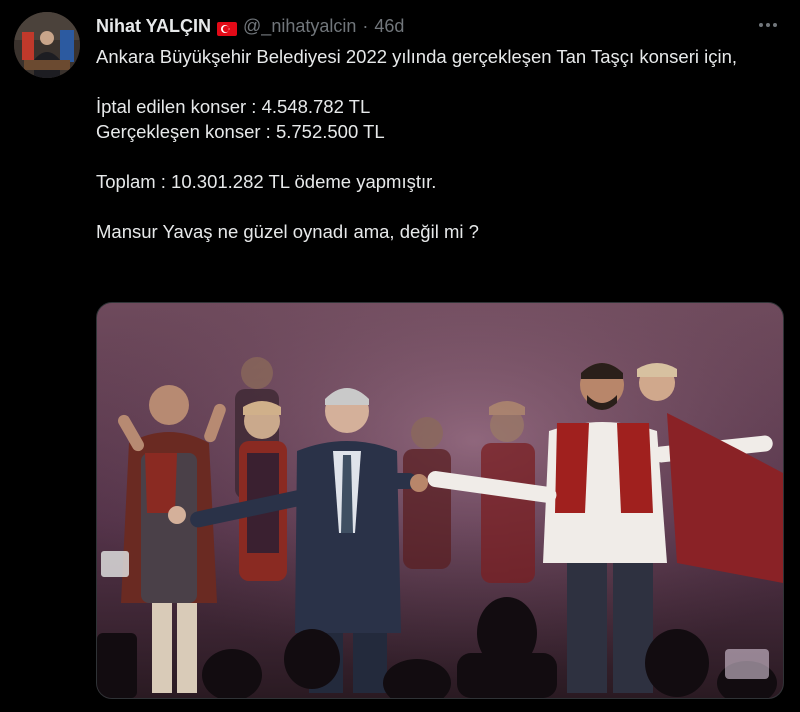 Image resolution: width=800 pixels, height=712 pixels. Describe the element at coordinates (266, 181) in the screenshot. I see `tweet-line-total: Toplam : 10.301.282 TL ödeme yapmıştır.` at that location.